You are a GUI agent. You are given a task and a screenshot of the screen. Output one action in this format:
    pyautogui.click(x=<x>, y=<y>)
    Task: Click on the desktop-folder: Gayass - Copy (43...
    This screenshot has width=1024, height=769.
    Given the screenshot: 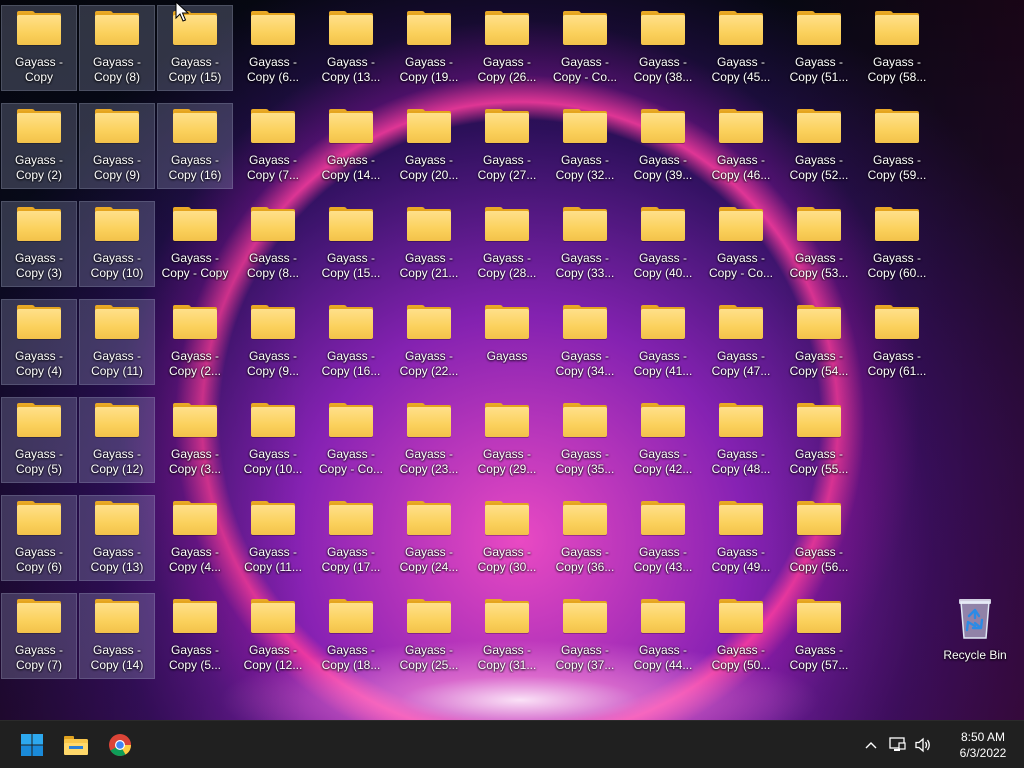 What is the action you would take?
    pyautogui.click(x=663, y=538)
    